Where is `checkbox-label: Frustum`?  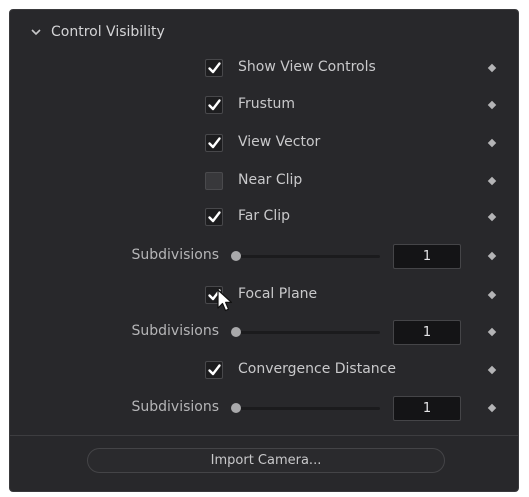
checkbox-label: Frustum is located at coordinates (266, 104).